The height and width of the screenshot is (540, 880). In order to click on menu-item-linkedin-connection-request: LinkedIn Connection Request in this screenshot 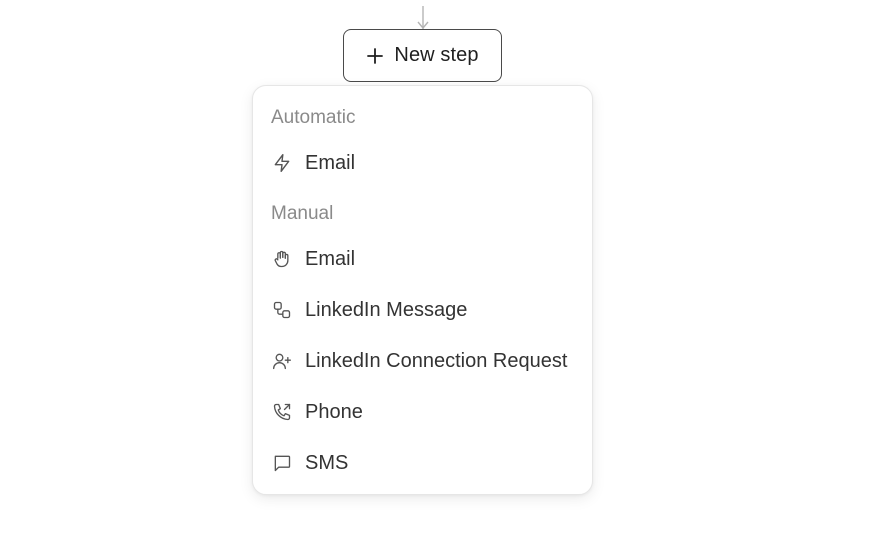, I will do `click(422, 361)`.